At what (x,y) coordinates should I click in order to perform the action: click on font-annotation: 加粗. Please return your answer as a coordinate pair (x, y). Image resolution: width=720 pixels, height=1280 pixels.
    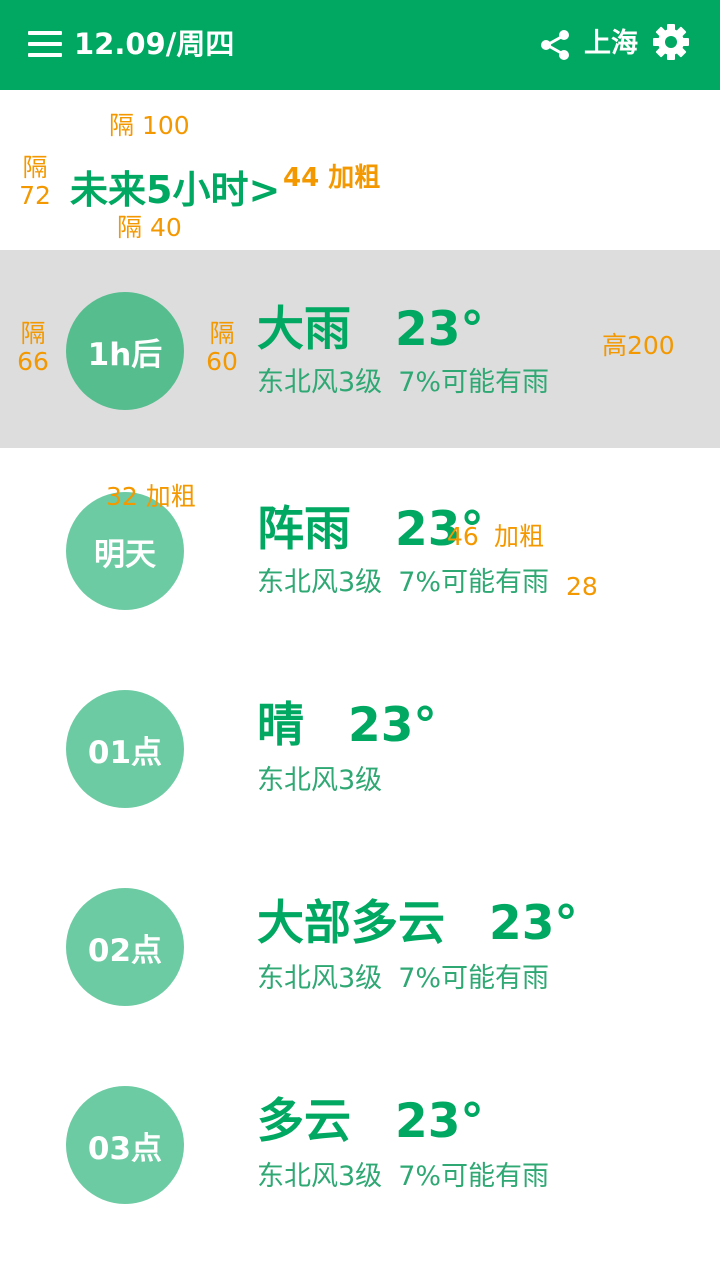
    Looking at the image, I should click on (519, 536).